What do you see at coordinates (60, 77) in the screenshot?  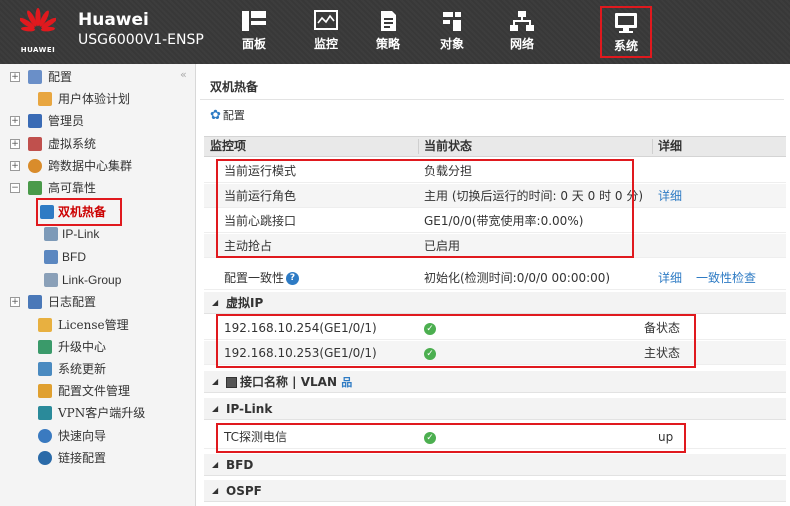 I see `sidebar-item-label: 配置` at bounding box center [60, 77].